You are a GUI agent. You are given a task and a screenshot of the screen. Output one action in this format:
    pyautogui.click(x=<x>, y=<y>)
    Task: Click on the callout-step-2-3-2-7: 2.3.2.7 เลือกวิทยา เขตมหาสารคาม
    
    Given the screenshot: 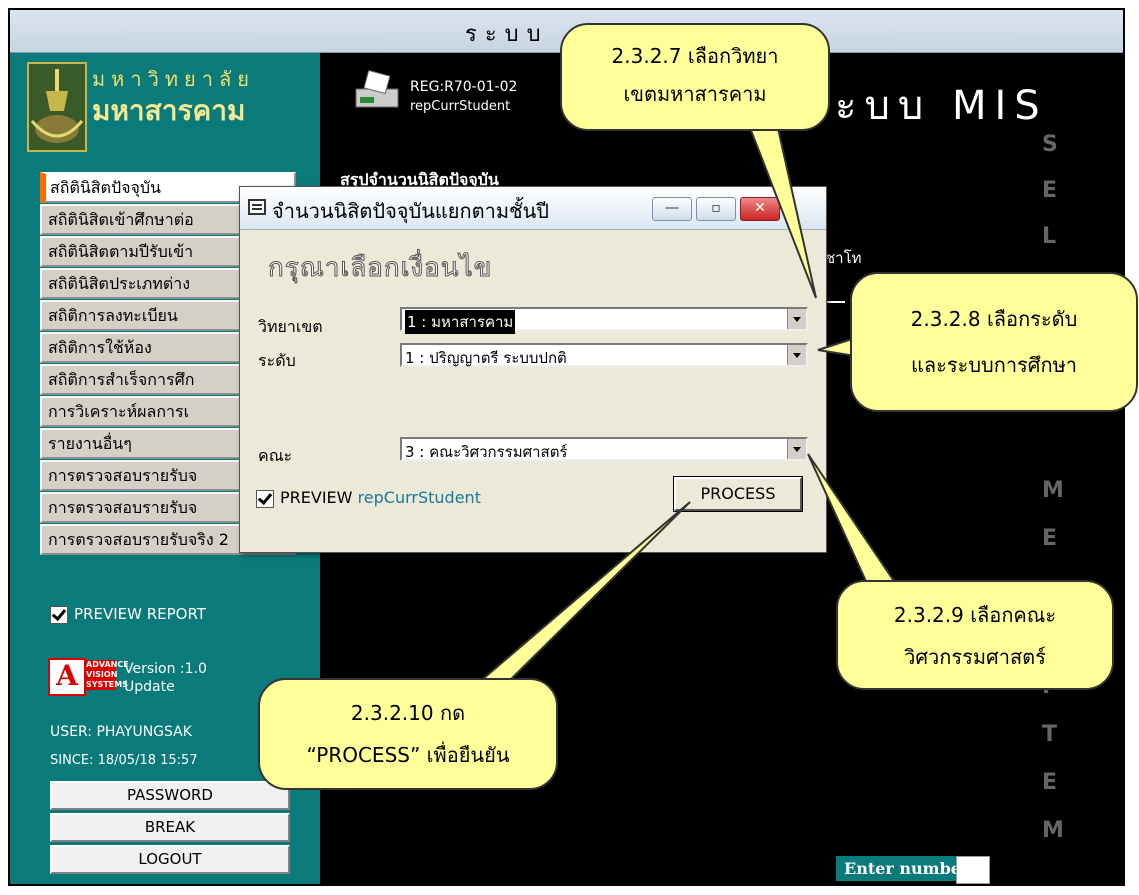 What is the action you would take?
    pyautogui.click(x=695, y=77)
    